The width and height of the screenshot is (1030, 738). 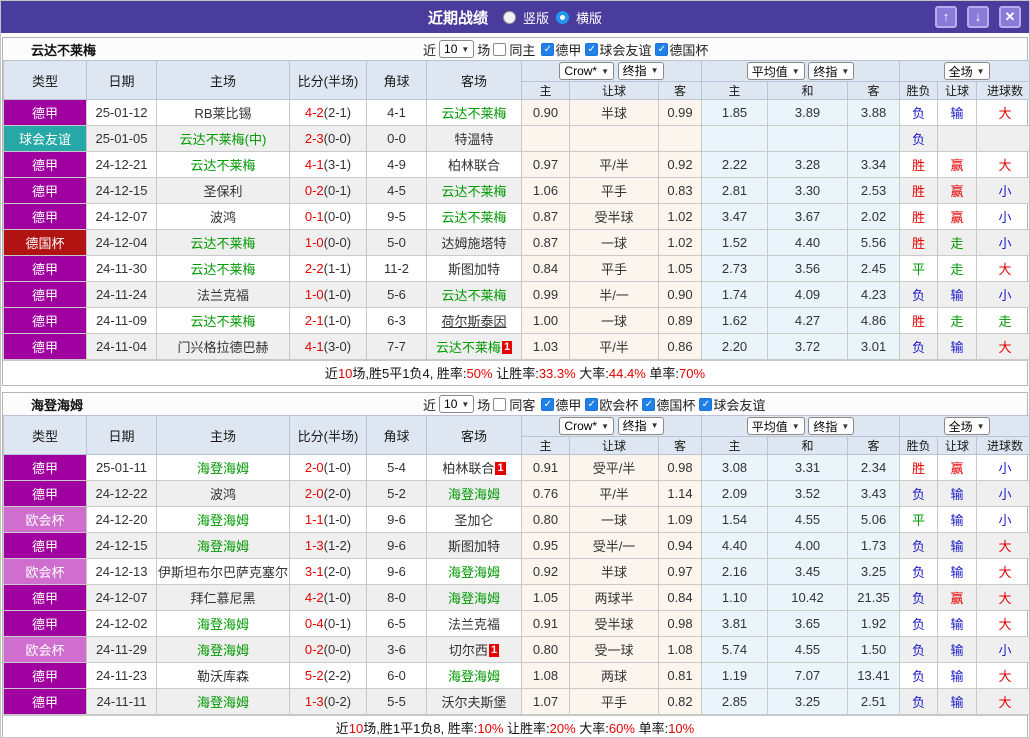 I want to click on handicap-line: 平手, so click(x=614, y=190).